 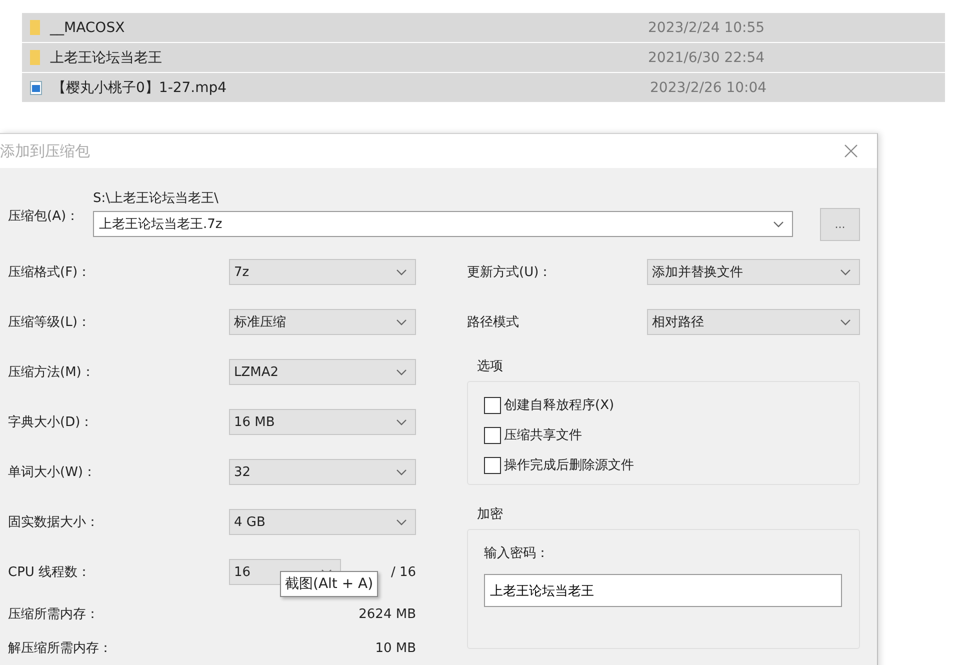 What do you see at coordinates (44, 216) in the screenshot?
I see `field-label: 压缩包(A)：` at bounding box center [44, 216].